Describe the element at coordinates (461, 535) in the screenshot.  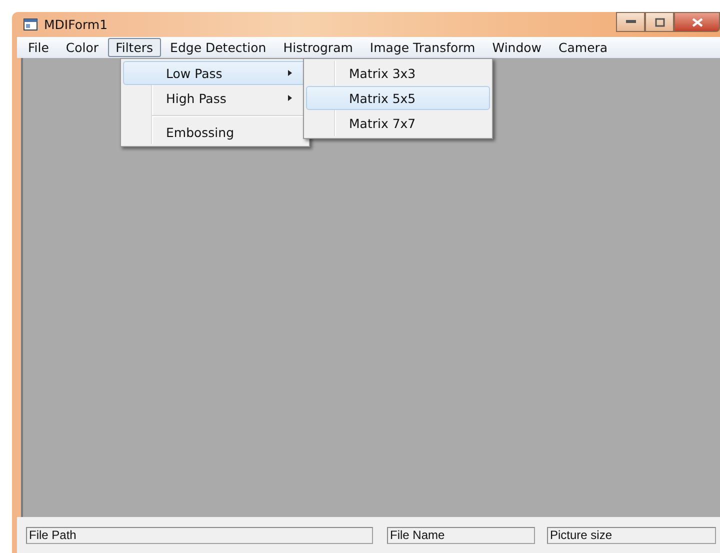
I see `status-panel: File Name` at that location.